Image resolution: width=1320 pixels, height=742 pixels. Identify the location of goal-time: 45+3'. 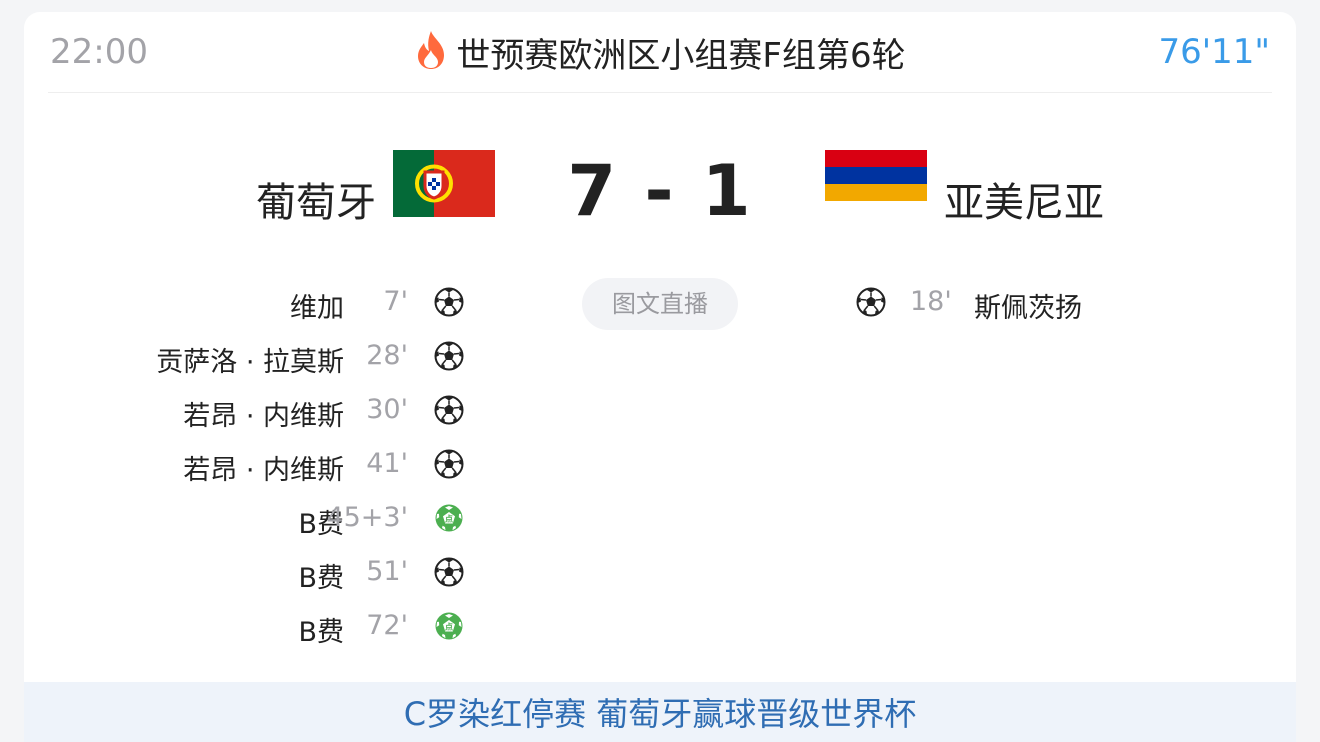
(367, 517).